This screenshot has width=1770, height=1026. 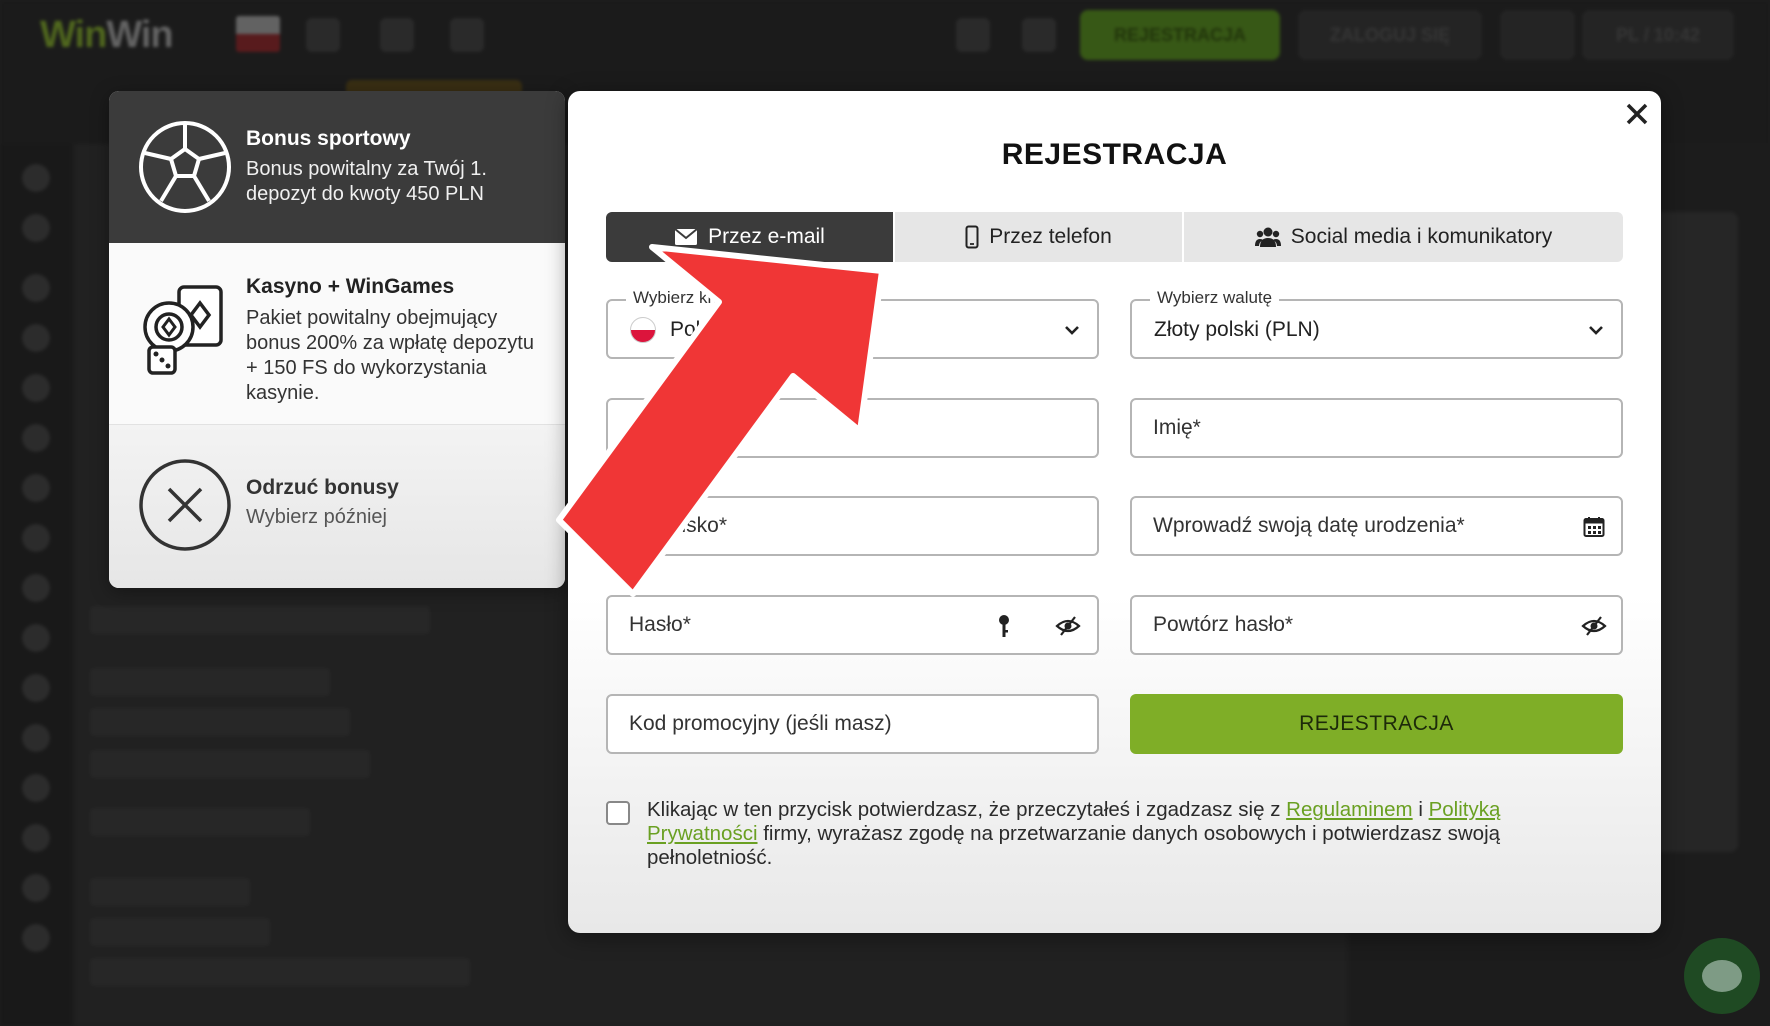 What do you see at coordinates (660, 624) in the screenshot?
I see `password-placeholder: Hasło*` at bounding box center [660, 624].